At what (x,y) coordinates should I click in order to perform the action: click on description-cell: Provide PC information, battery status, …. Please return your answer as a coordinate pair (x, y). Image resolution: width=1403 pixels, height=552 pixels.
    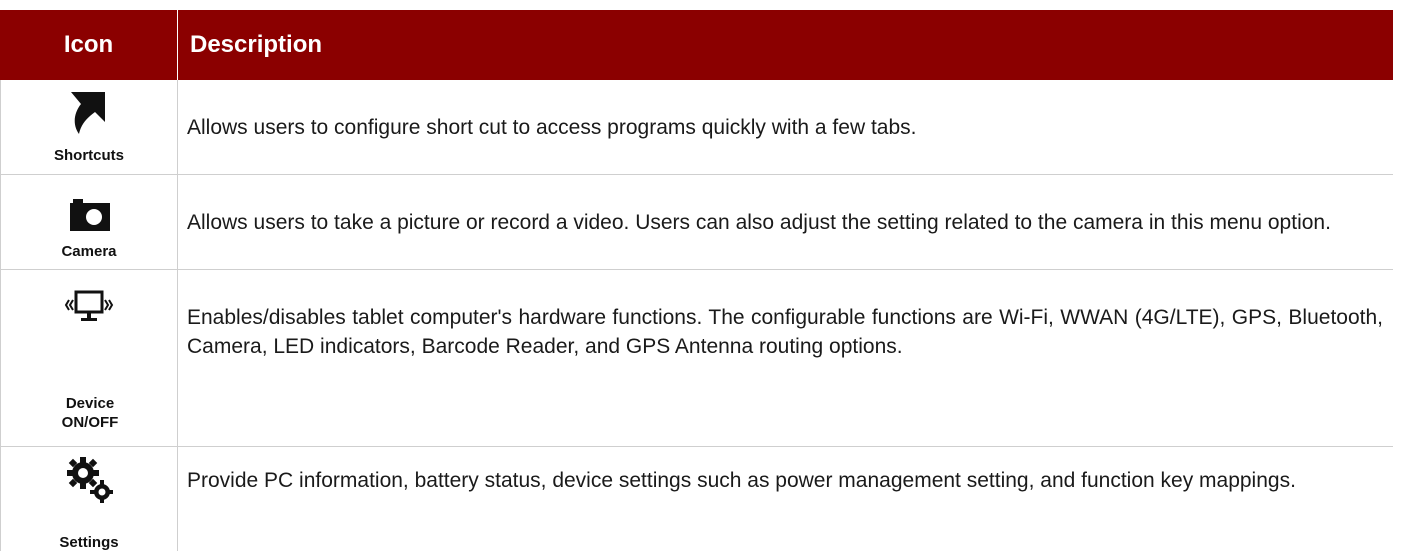
    Looking at the image, I should click on (741, 480).